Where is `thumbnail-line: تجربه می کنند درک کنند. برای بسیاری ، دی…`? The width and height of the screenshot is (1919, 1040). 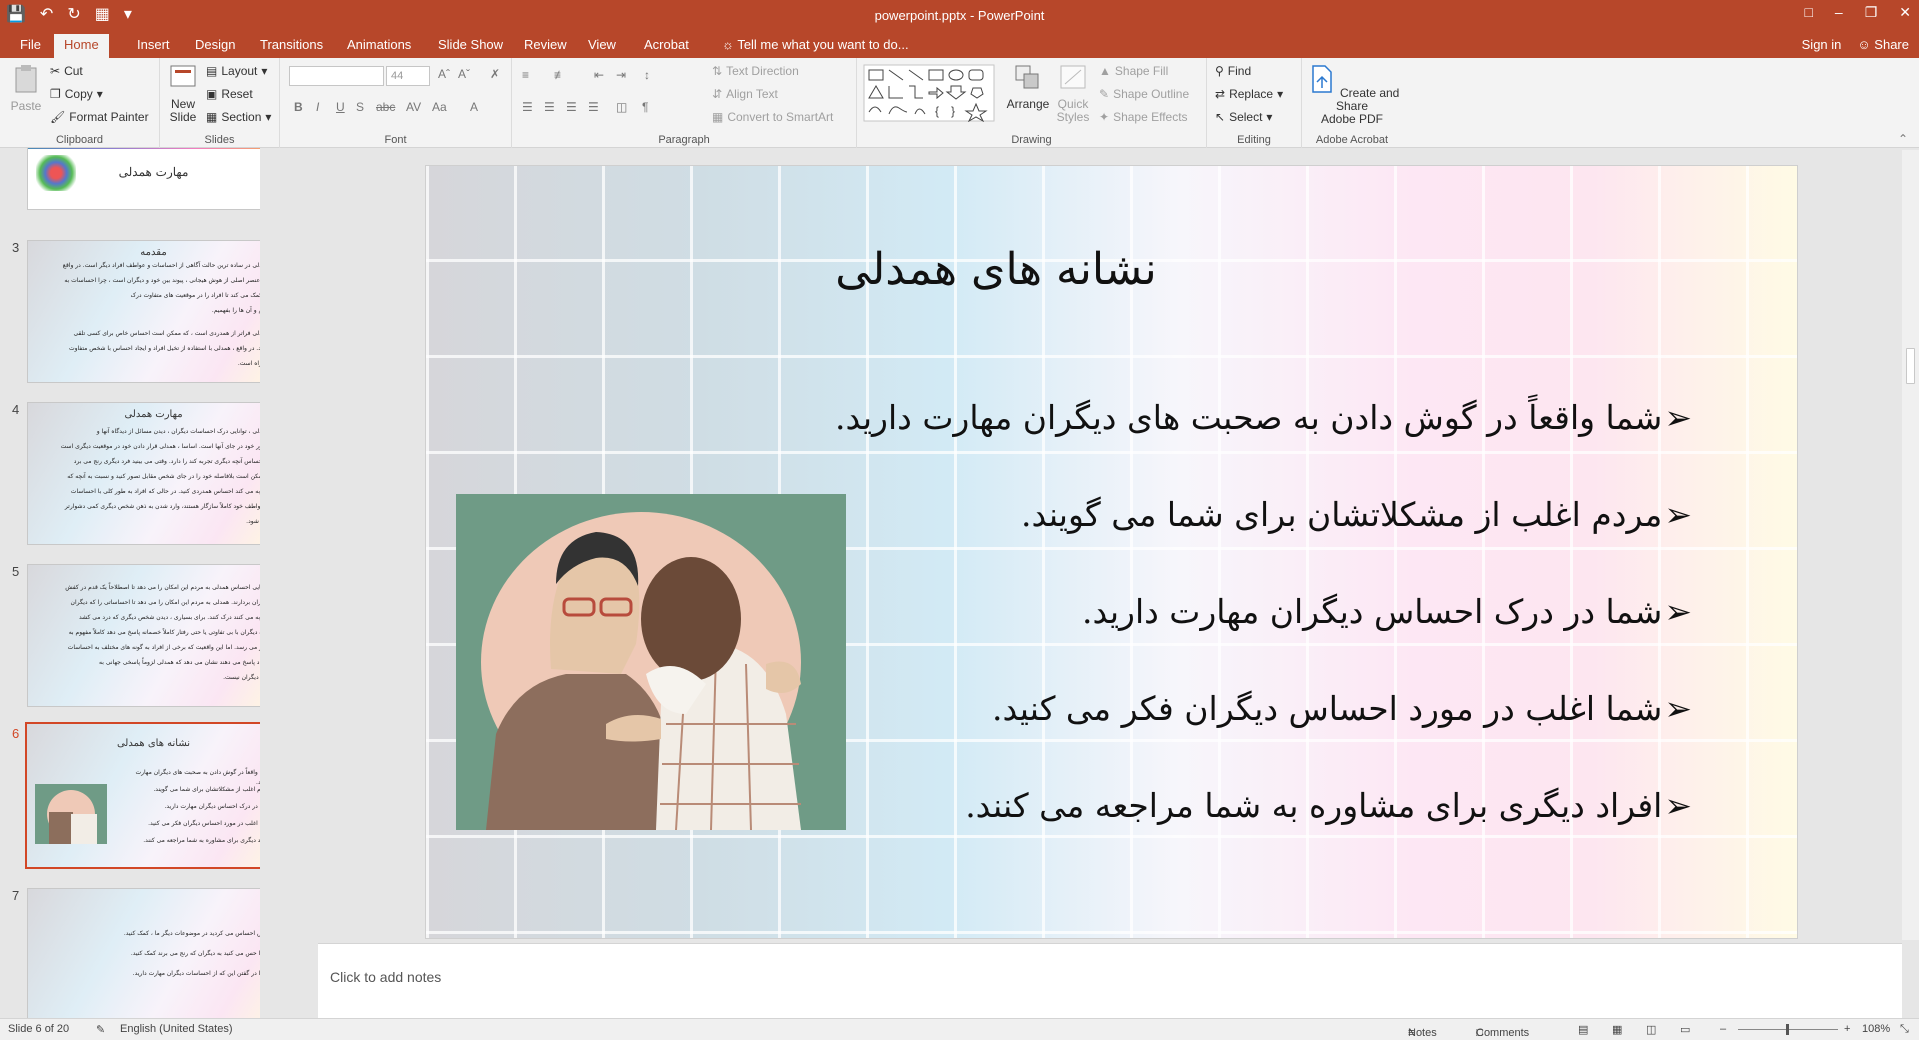 thumbnail-line: تجربه می کنند درک کنند. برای بسیاری ، دی… is located at coordinates (169, 617).